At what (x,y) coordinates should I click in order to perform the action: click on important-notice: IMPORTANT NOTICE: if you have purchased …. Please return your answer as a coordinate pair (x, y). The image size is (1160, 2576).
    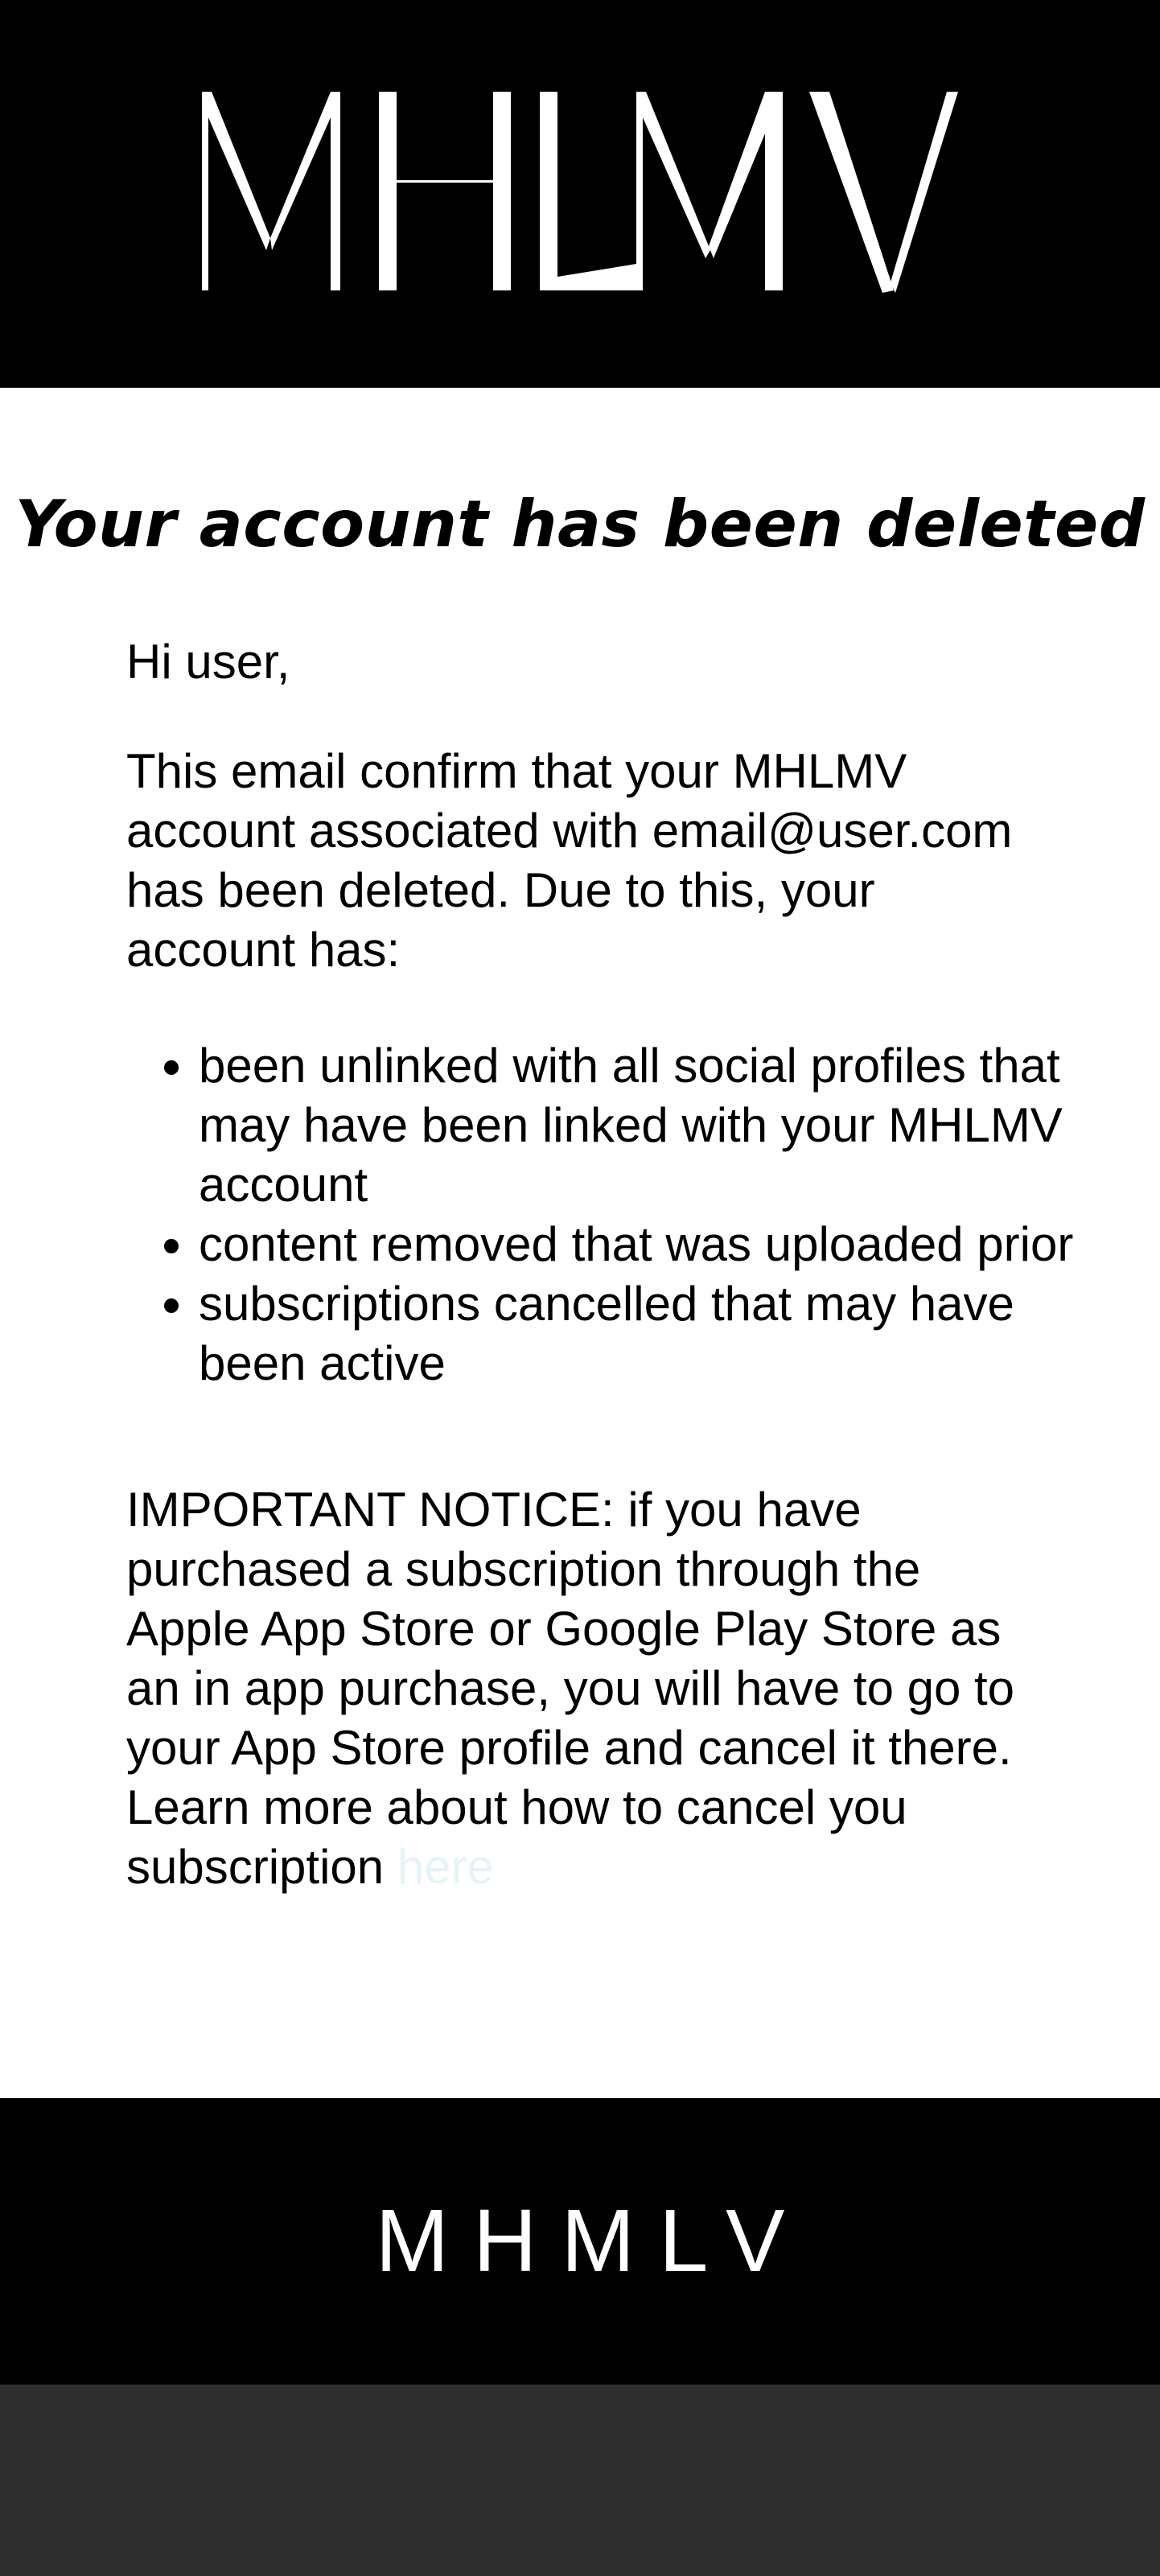
    Looking at the image, I should click on (584, 1688).